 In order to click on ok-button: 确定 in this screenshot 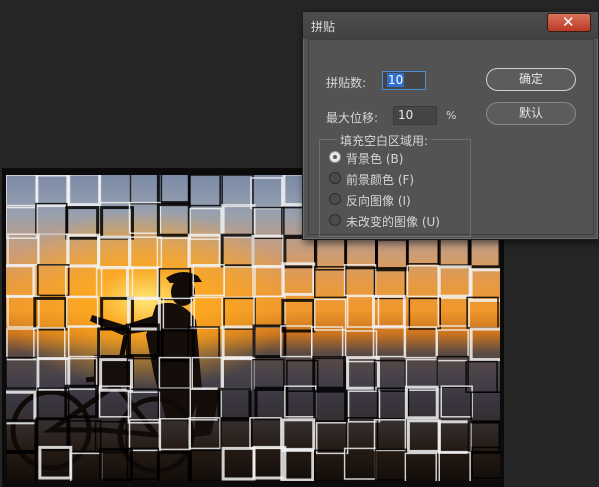, I will do `click(531, 79)`.